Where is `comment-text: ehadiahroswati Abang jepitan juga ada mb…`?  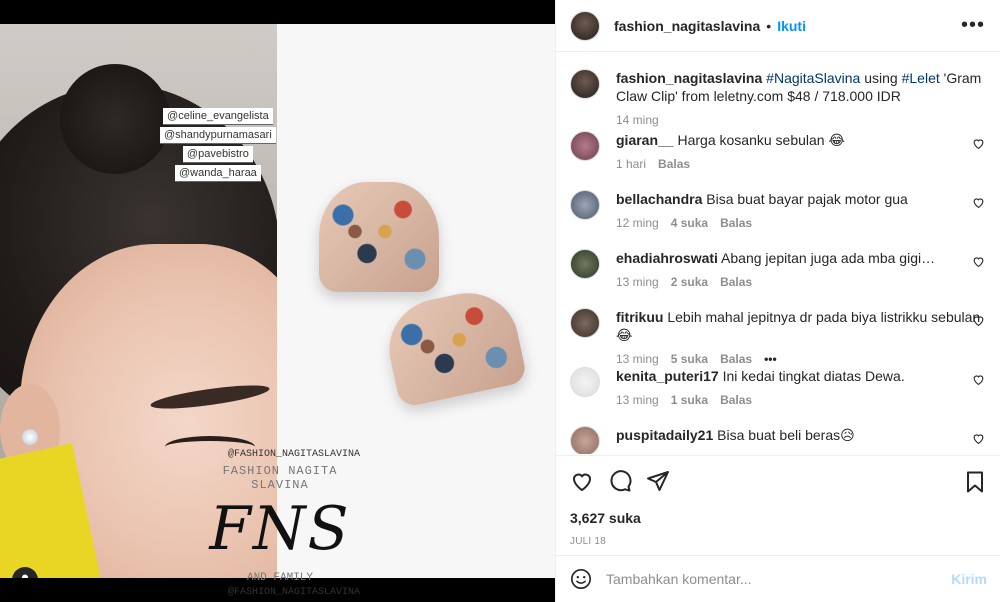
comment-text: ehadiahroswati Abang jepitan juga ada mb… is located at coordinates (801, 258).